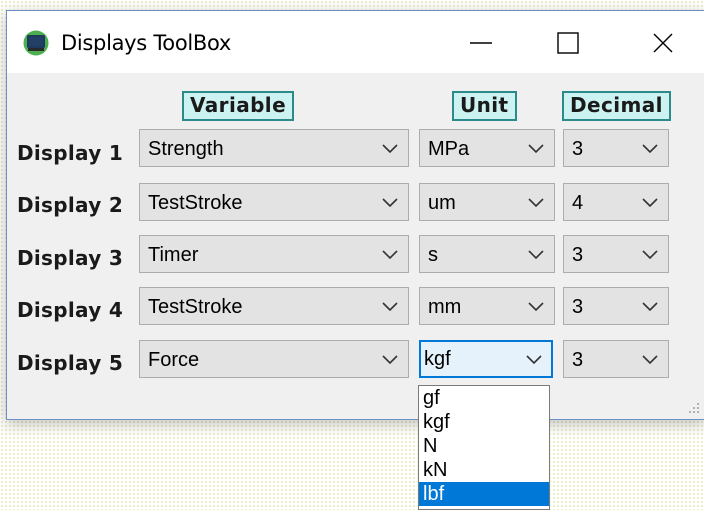 This screenshot has width=704, height=510. I want to click on selected-value: Strength, so click(186, 149).